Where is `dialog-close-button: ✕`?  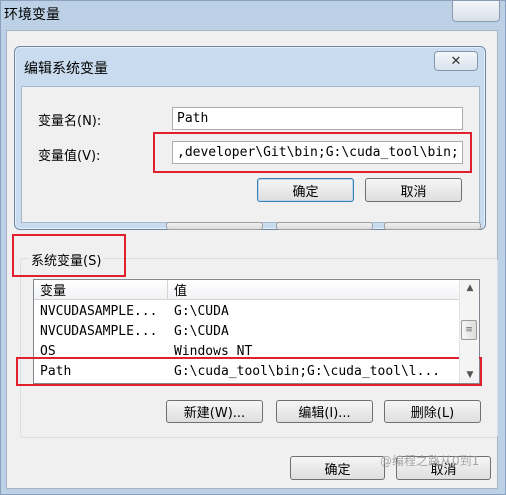
dialog-close-button: ✕ is located at coordinates (456, 61).